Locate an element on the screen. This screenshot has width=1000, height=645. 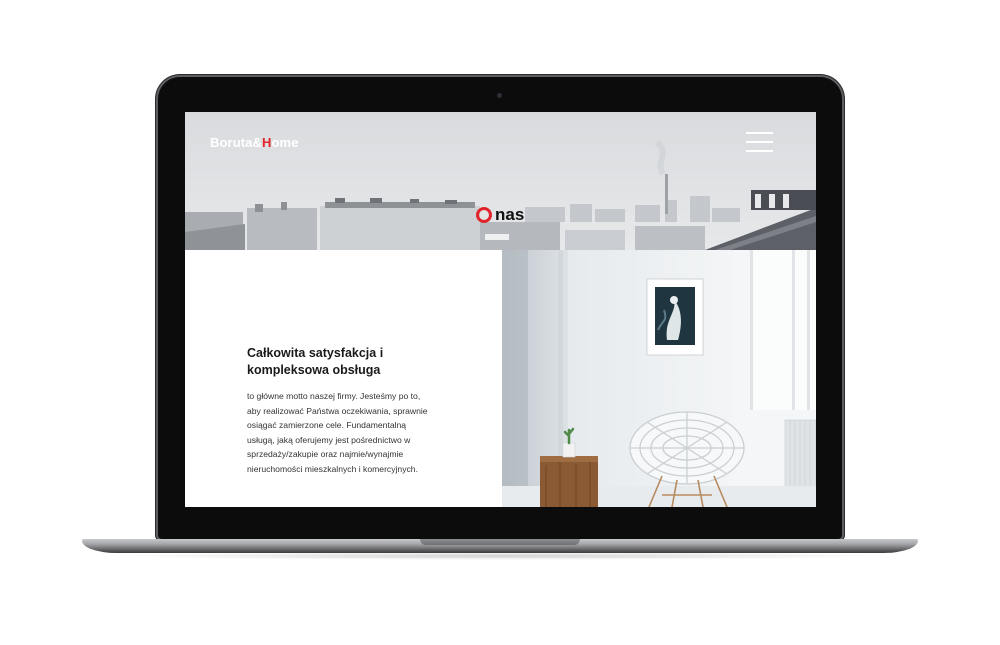
laptop-notch is located at coordinates (500, 542).